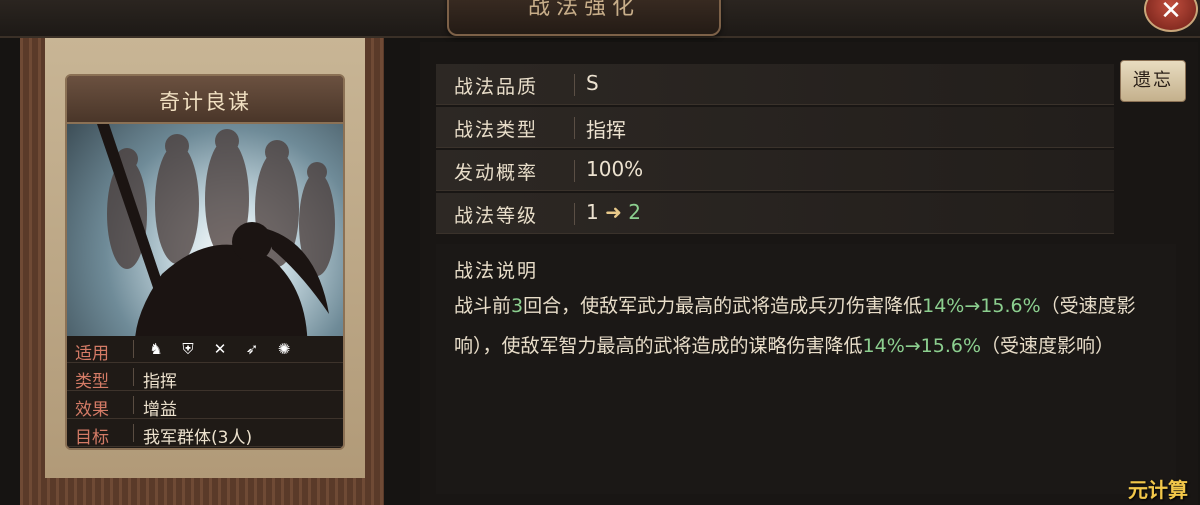 This screenshot has width=1200, height=505. I want to click on wheel-icon: ✺, so click(284, 349).